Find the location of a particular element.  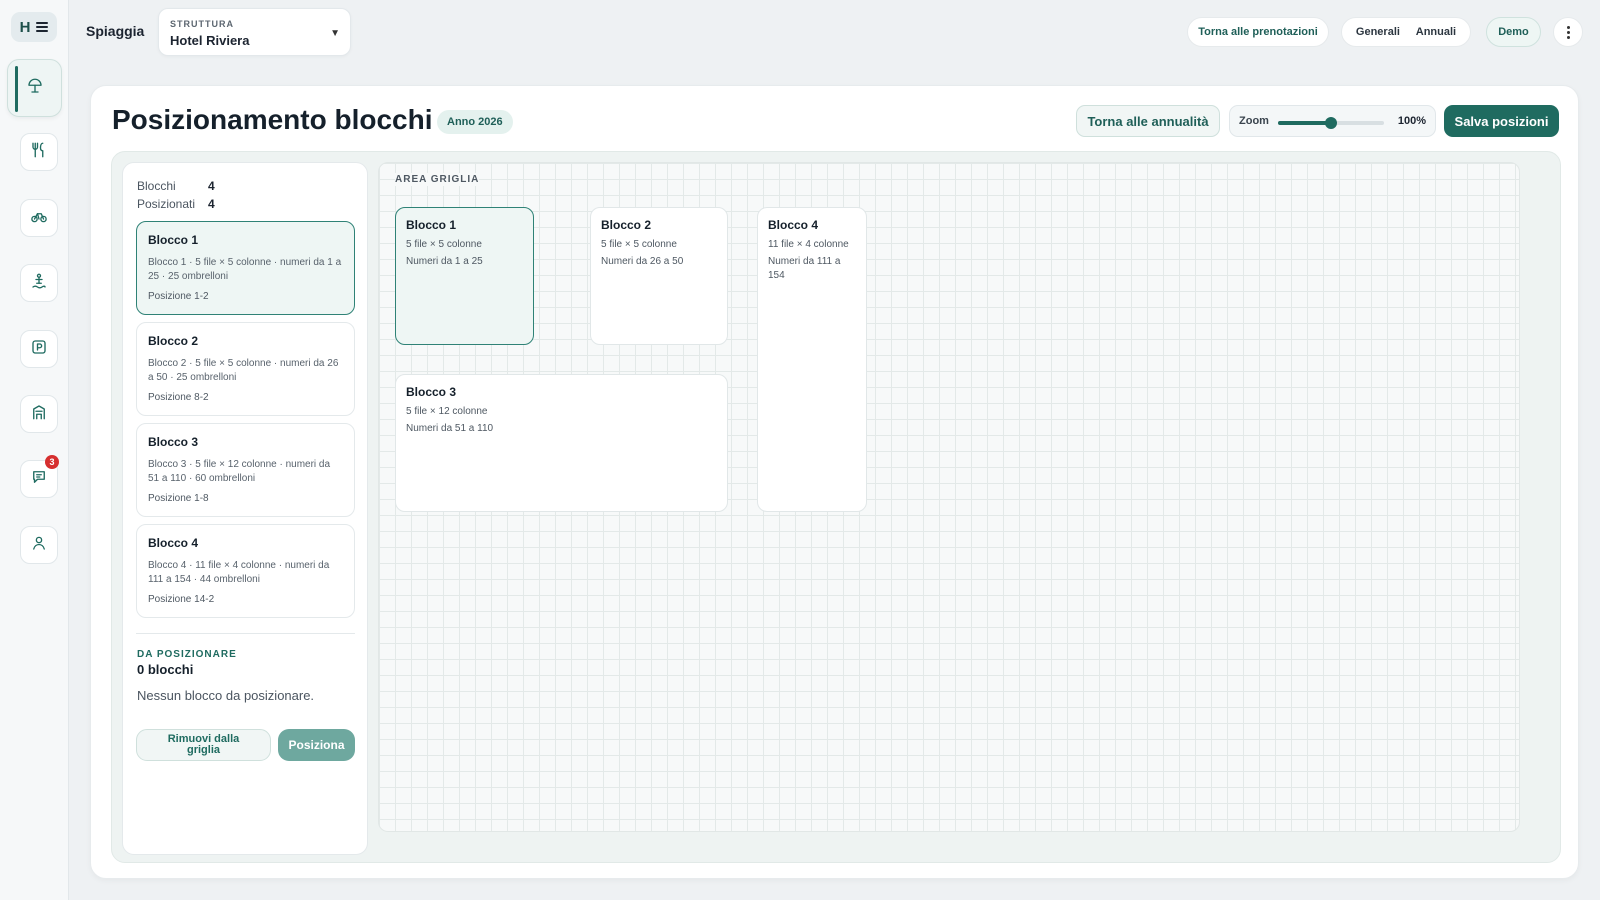

rail-item-lifeguard is located at coordinates (39, 283).